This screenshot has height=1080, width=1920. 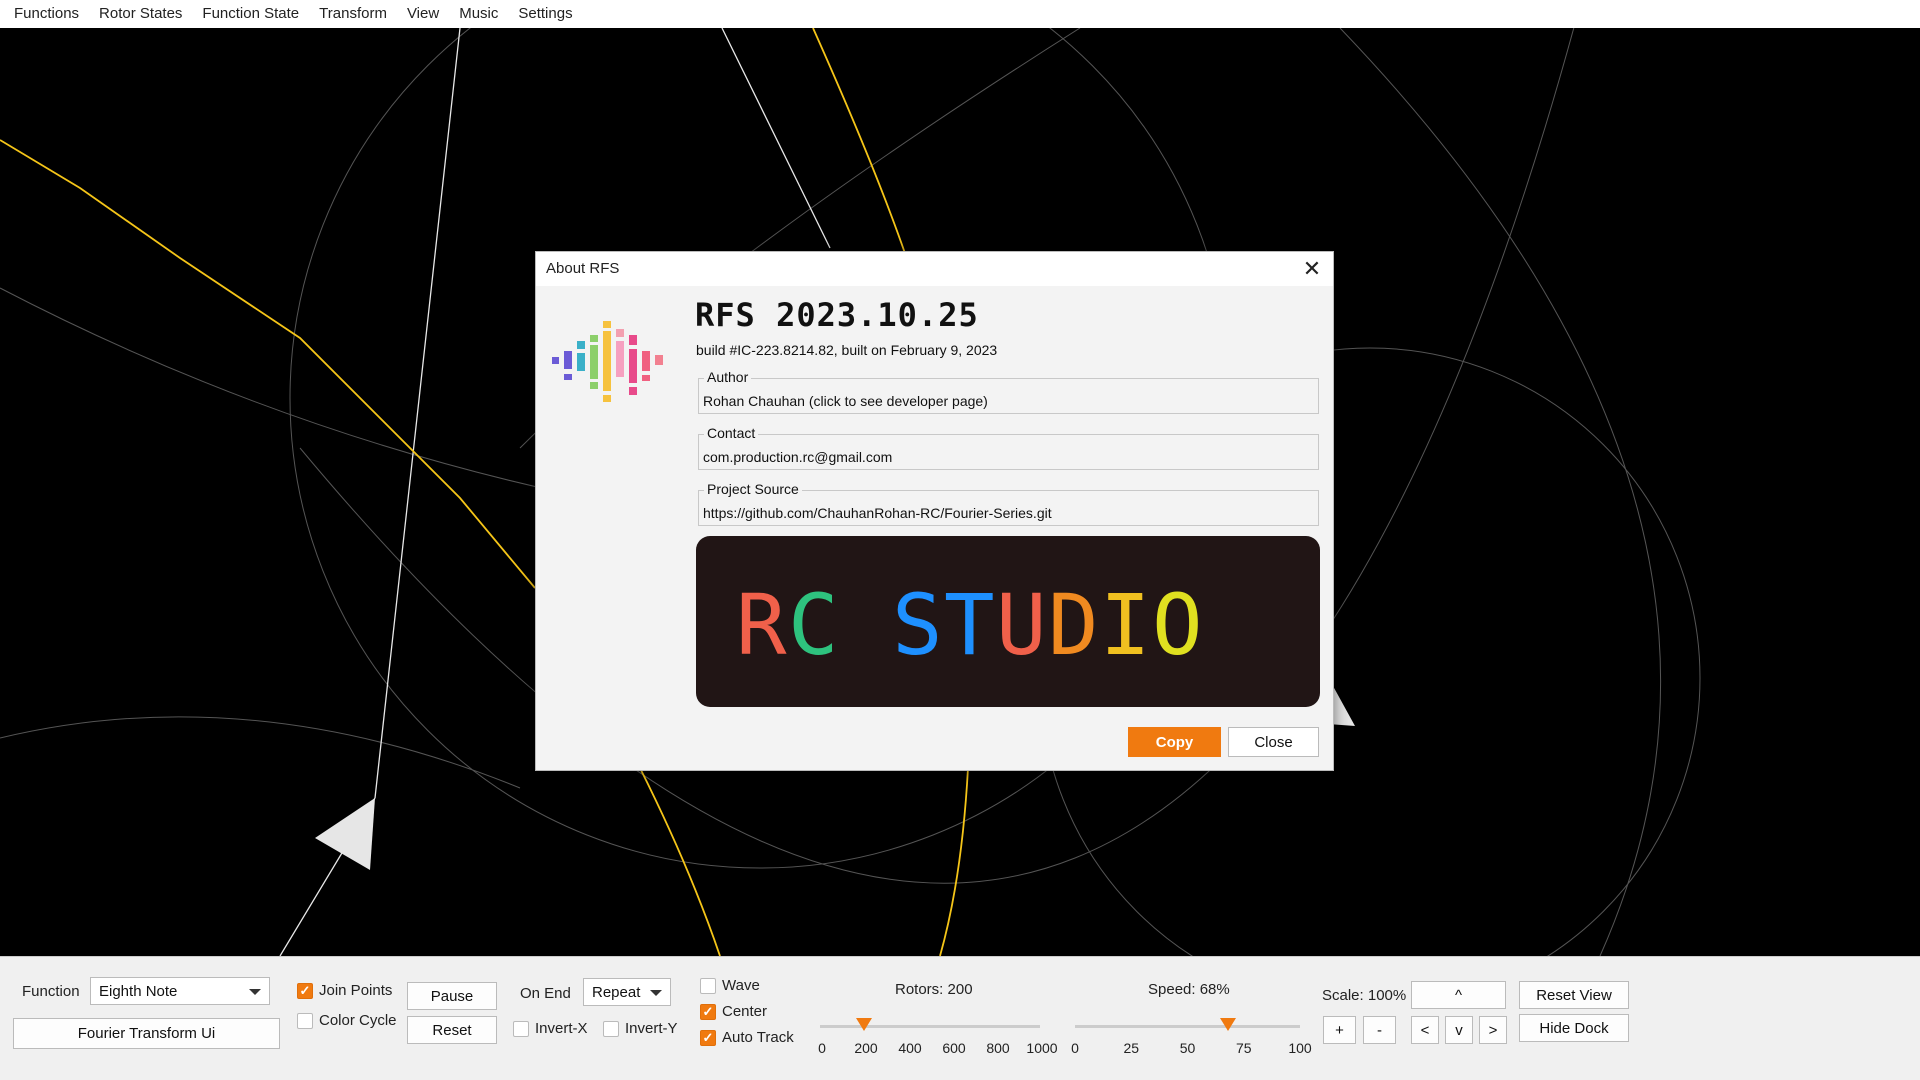 I want to click on tick-label: 75, so click(x=1243, y=1048).